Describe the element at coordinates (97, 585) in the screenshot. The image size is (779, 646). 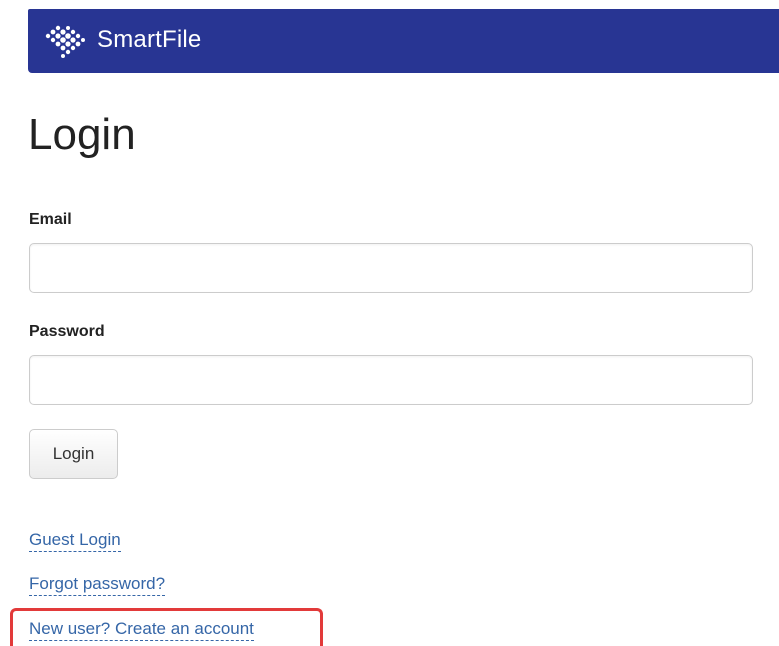
I see `forgot-password-link: Forgot password?` at that location.